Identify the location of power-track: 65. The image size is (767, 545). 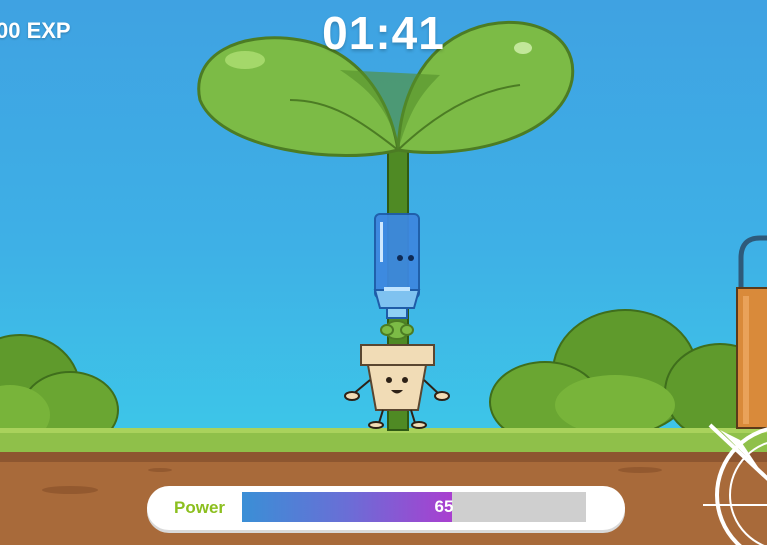
(414, 507).